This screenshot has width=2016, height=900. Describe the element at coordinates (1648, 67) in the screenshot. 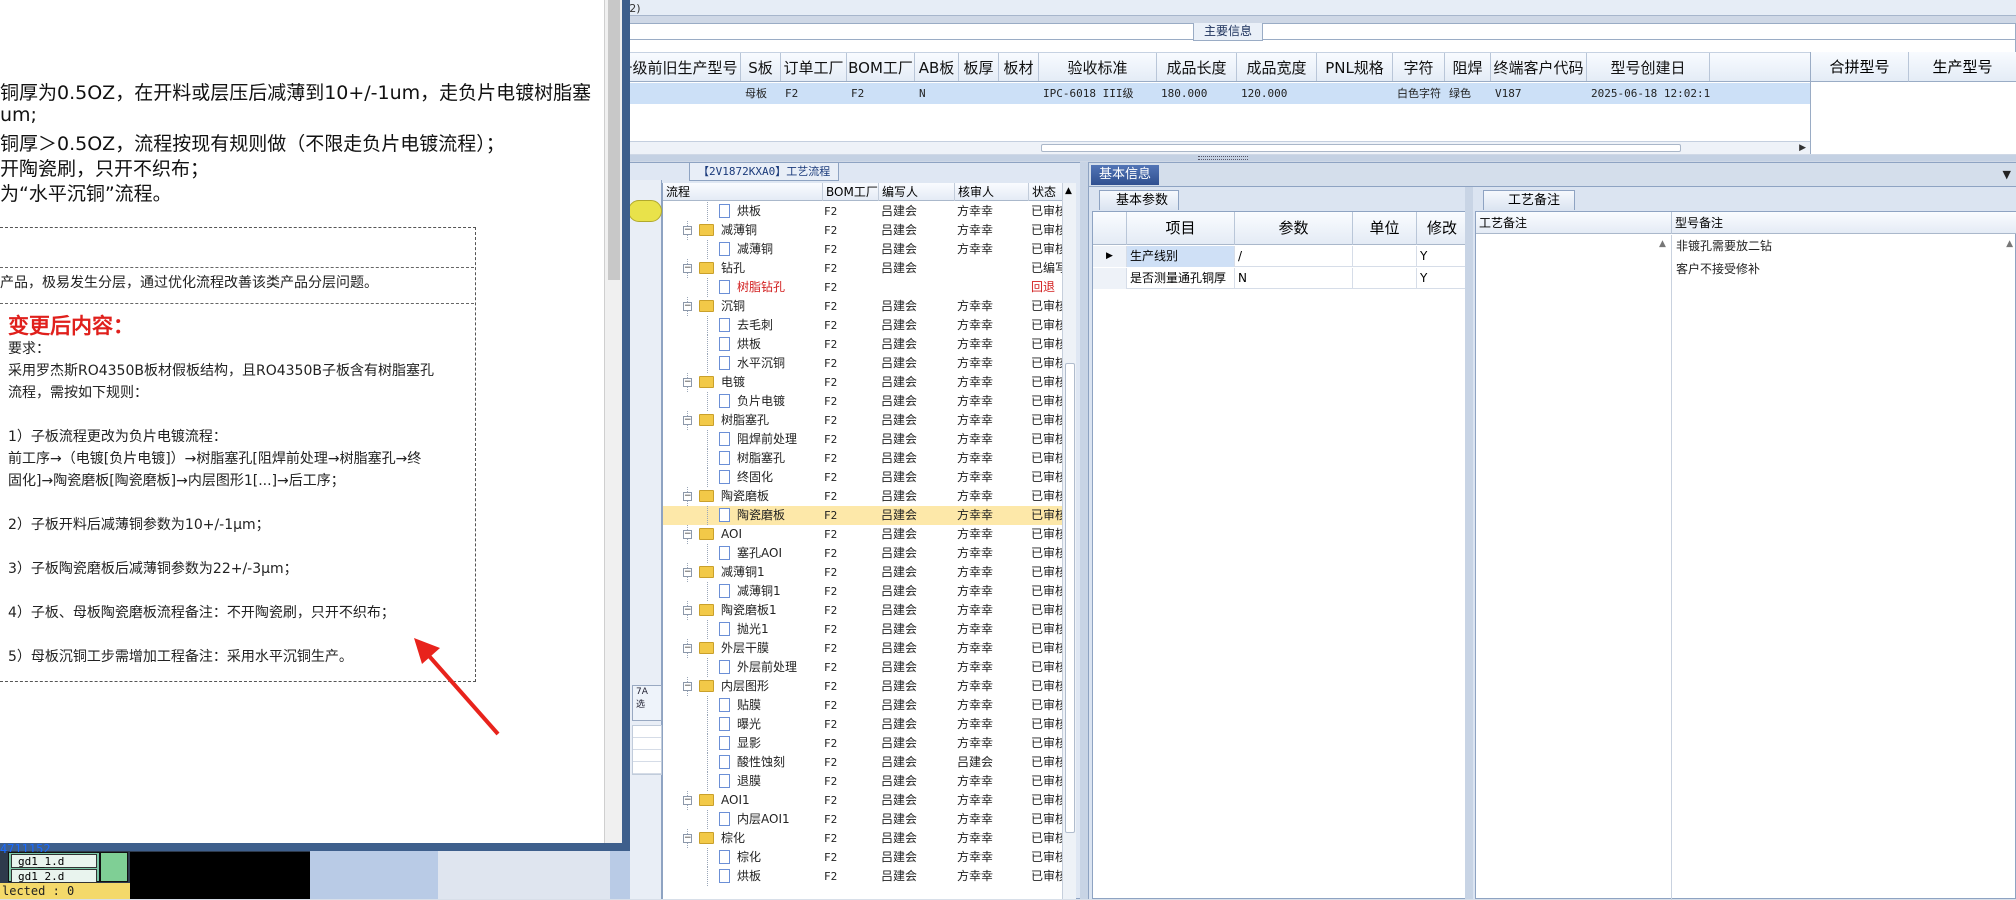

I see `column-header: 型号创建日` at that location.